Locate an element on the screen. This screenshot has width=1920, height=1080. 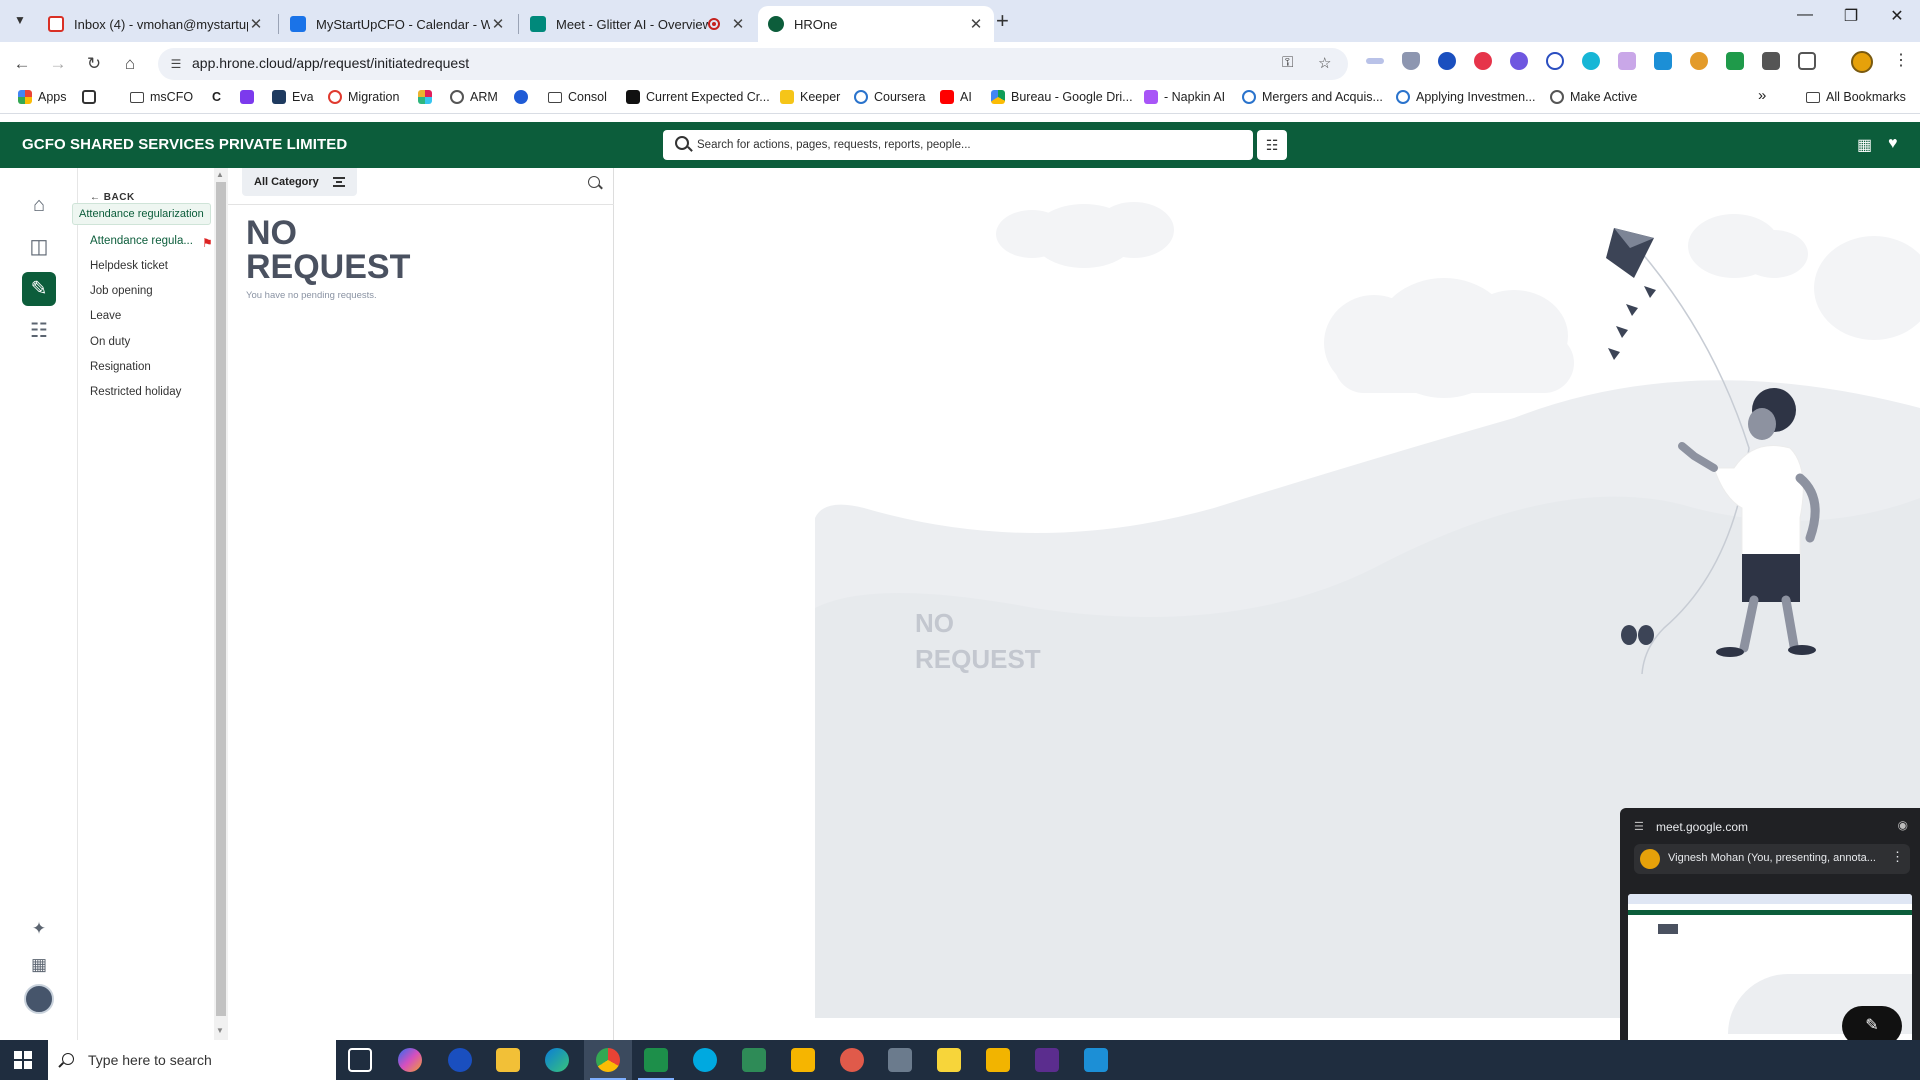
r-app-icon is located at coordinates (803, 1060).